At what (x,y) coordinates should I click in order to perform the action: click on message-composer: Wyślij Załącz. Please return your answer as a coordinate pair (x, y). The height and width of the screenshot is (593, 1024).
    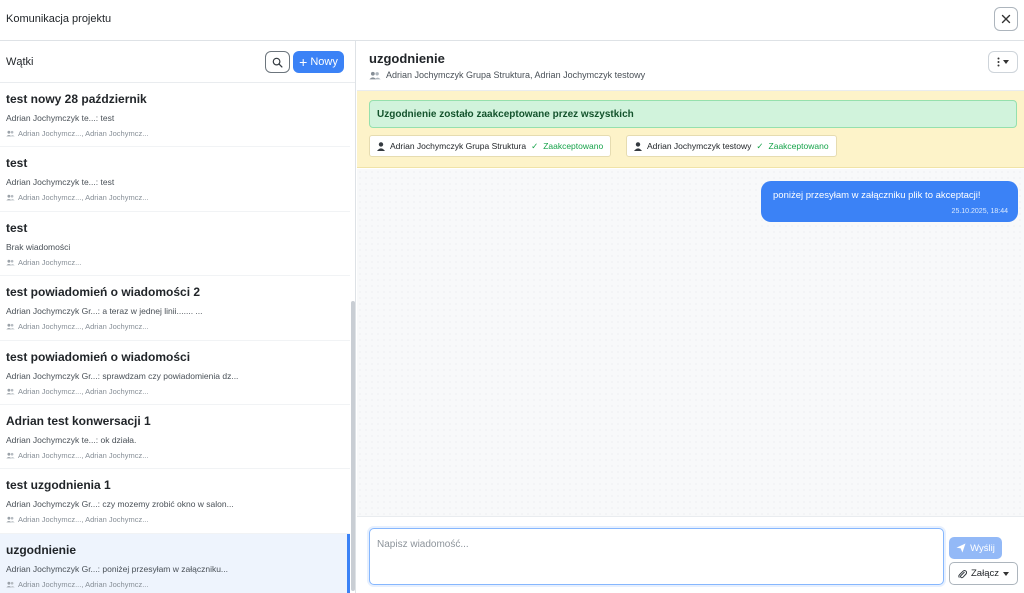
    Looking at the image, I should click on (690, 554).